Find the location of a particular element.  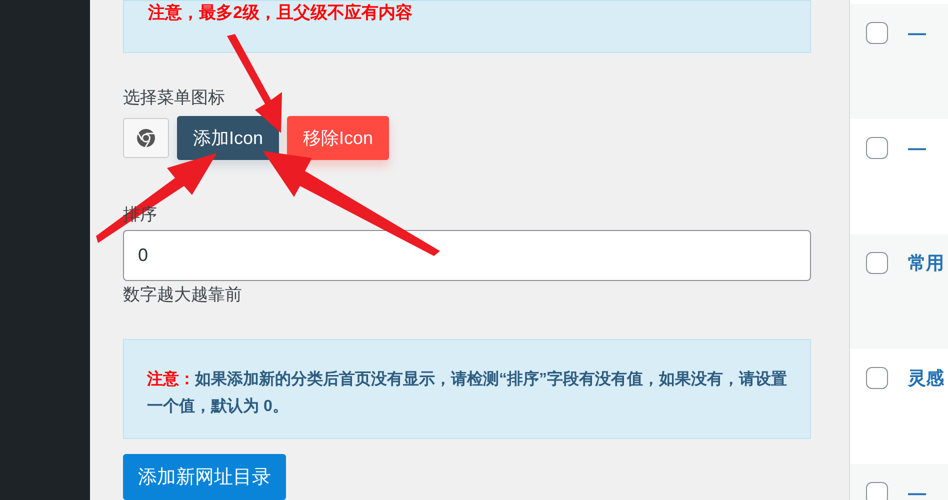

notice-text: 注意，最多2级，且父级不应有内容 is located at coordinates (281, 13).